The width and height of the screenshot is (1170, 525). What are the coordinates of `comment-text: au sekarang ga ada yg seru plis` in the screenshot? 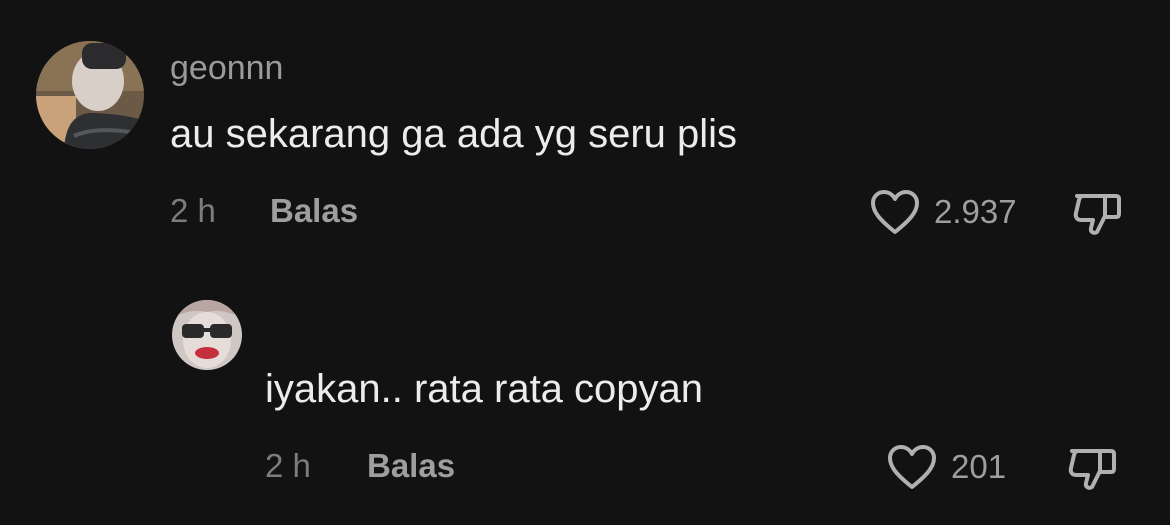 It's located at (454, 134).